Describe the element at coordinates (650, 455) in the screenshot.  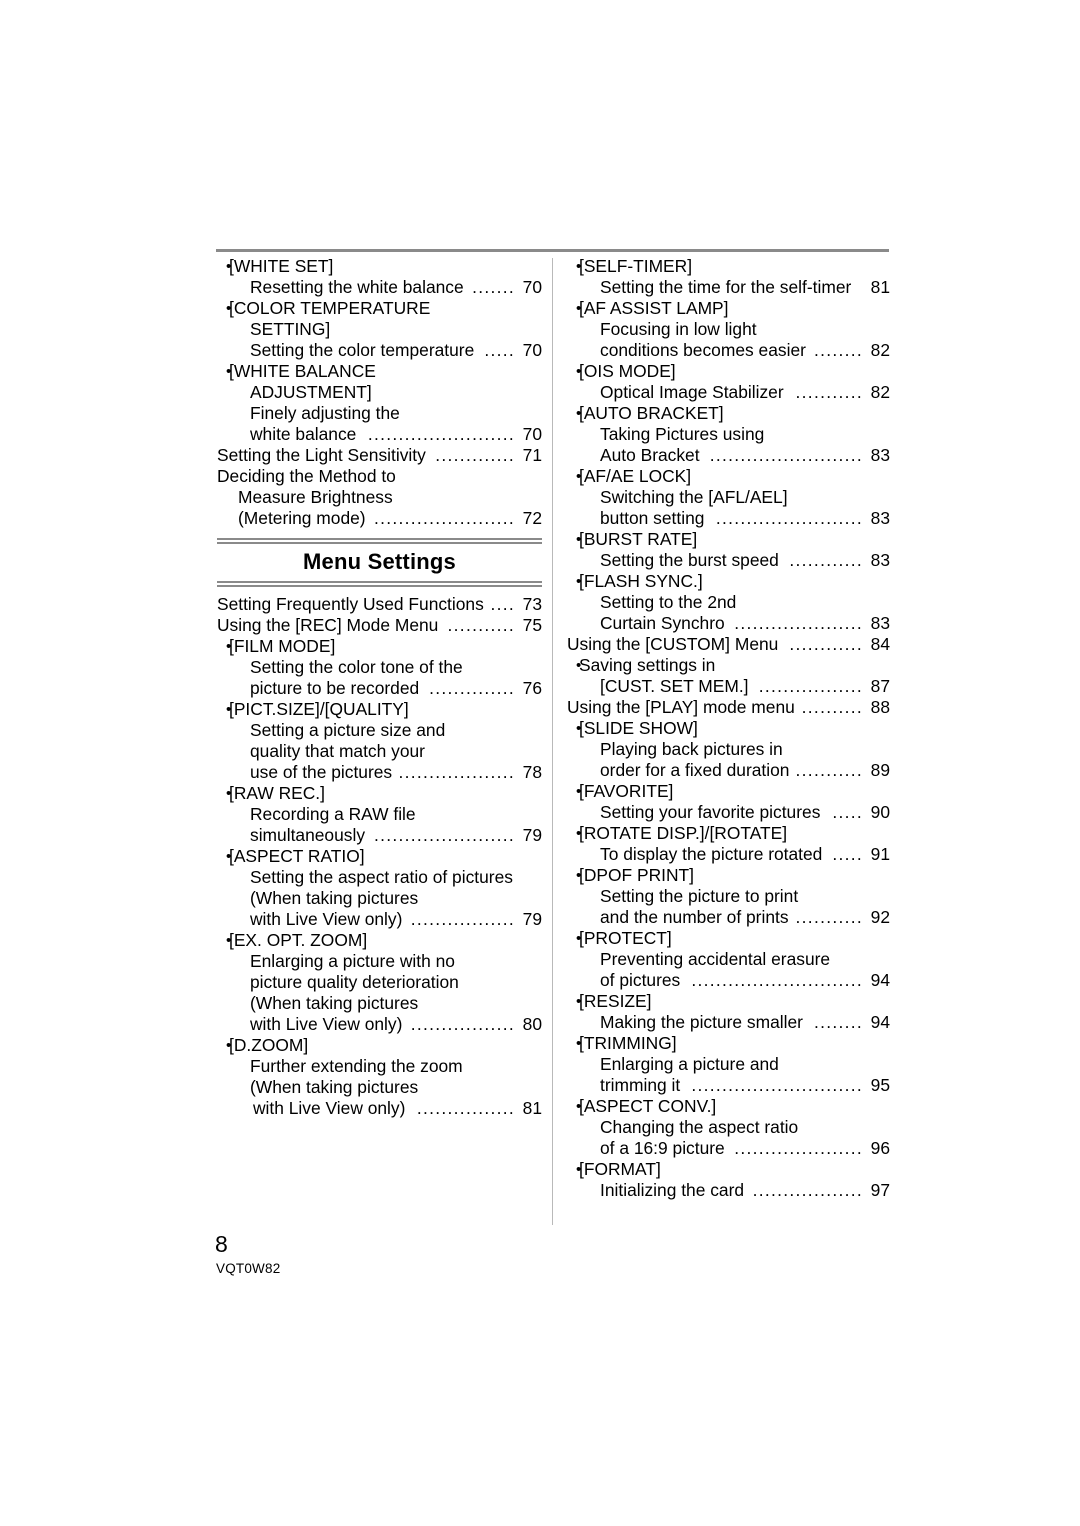
I see `toc-entry-label: Auto Bracket` at that location.